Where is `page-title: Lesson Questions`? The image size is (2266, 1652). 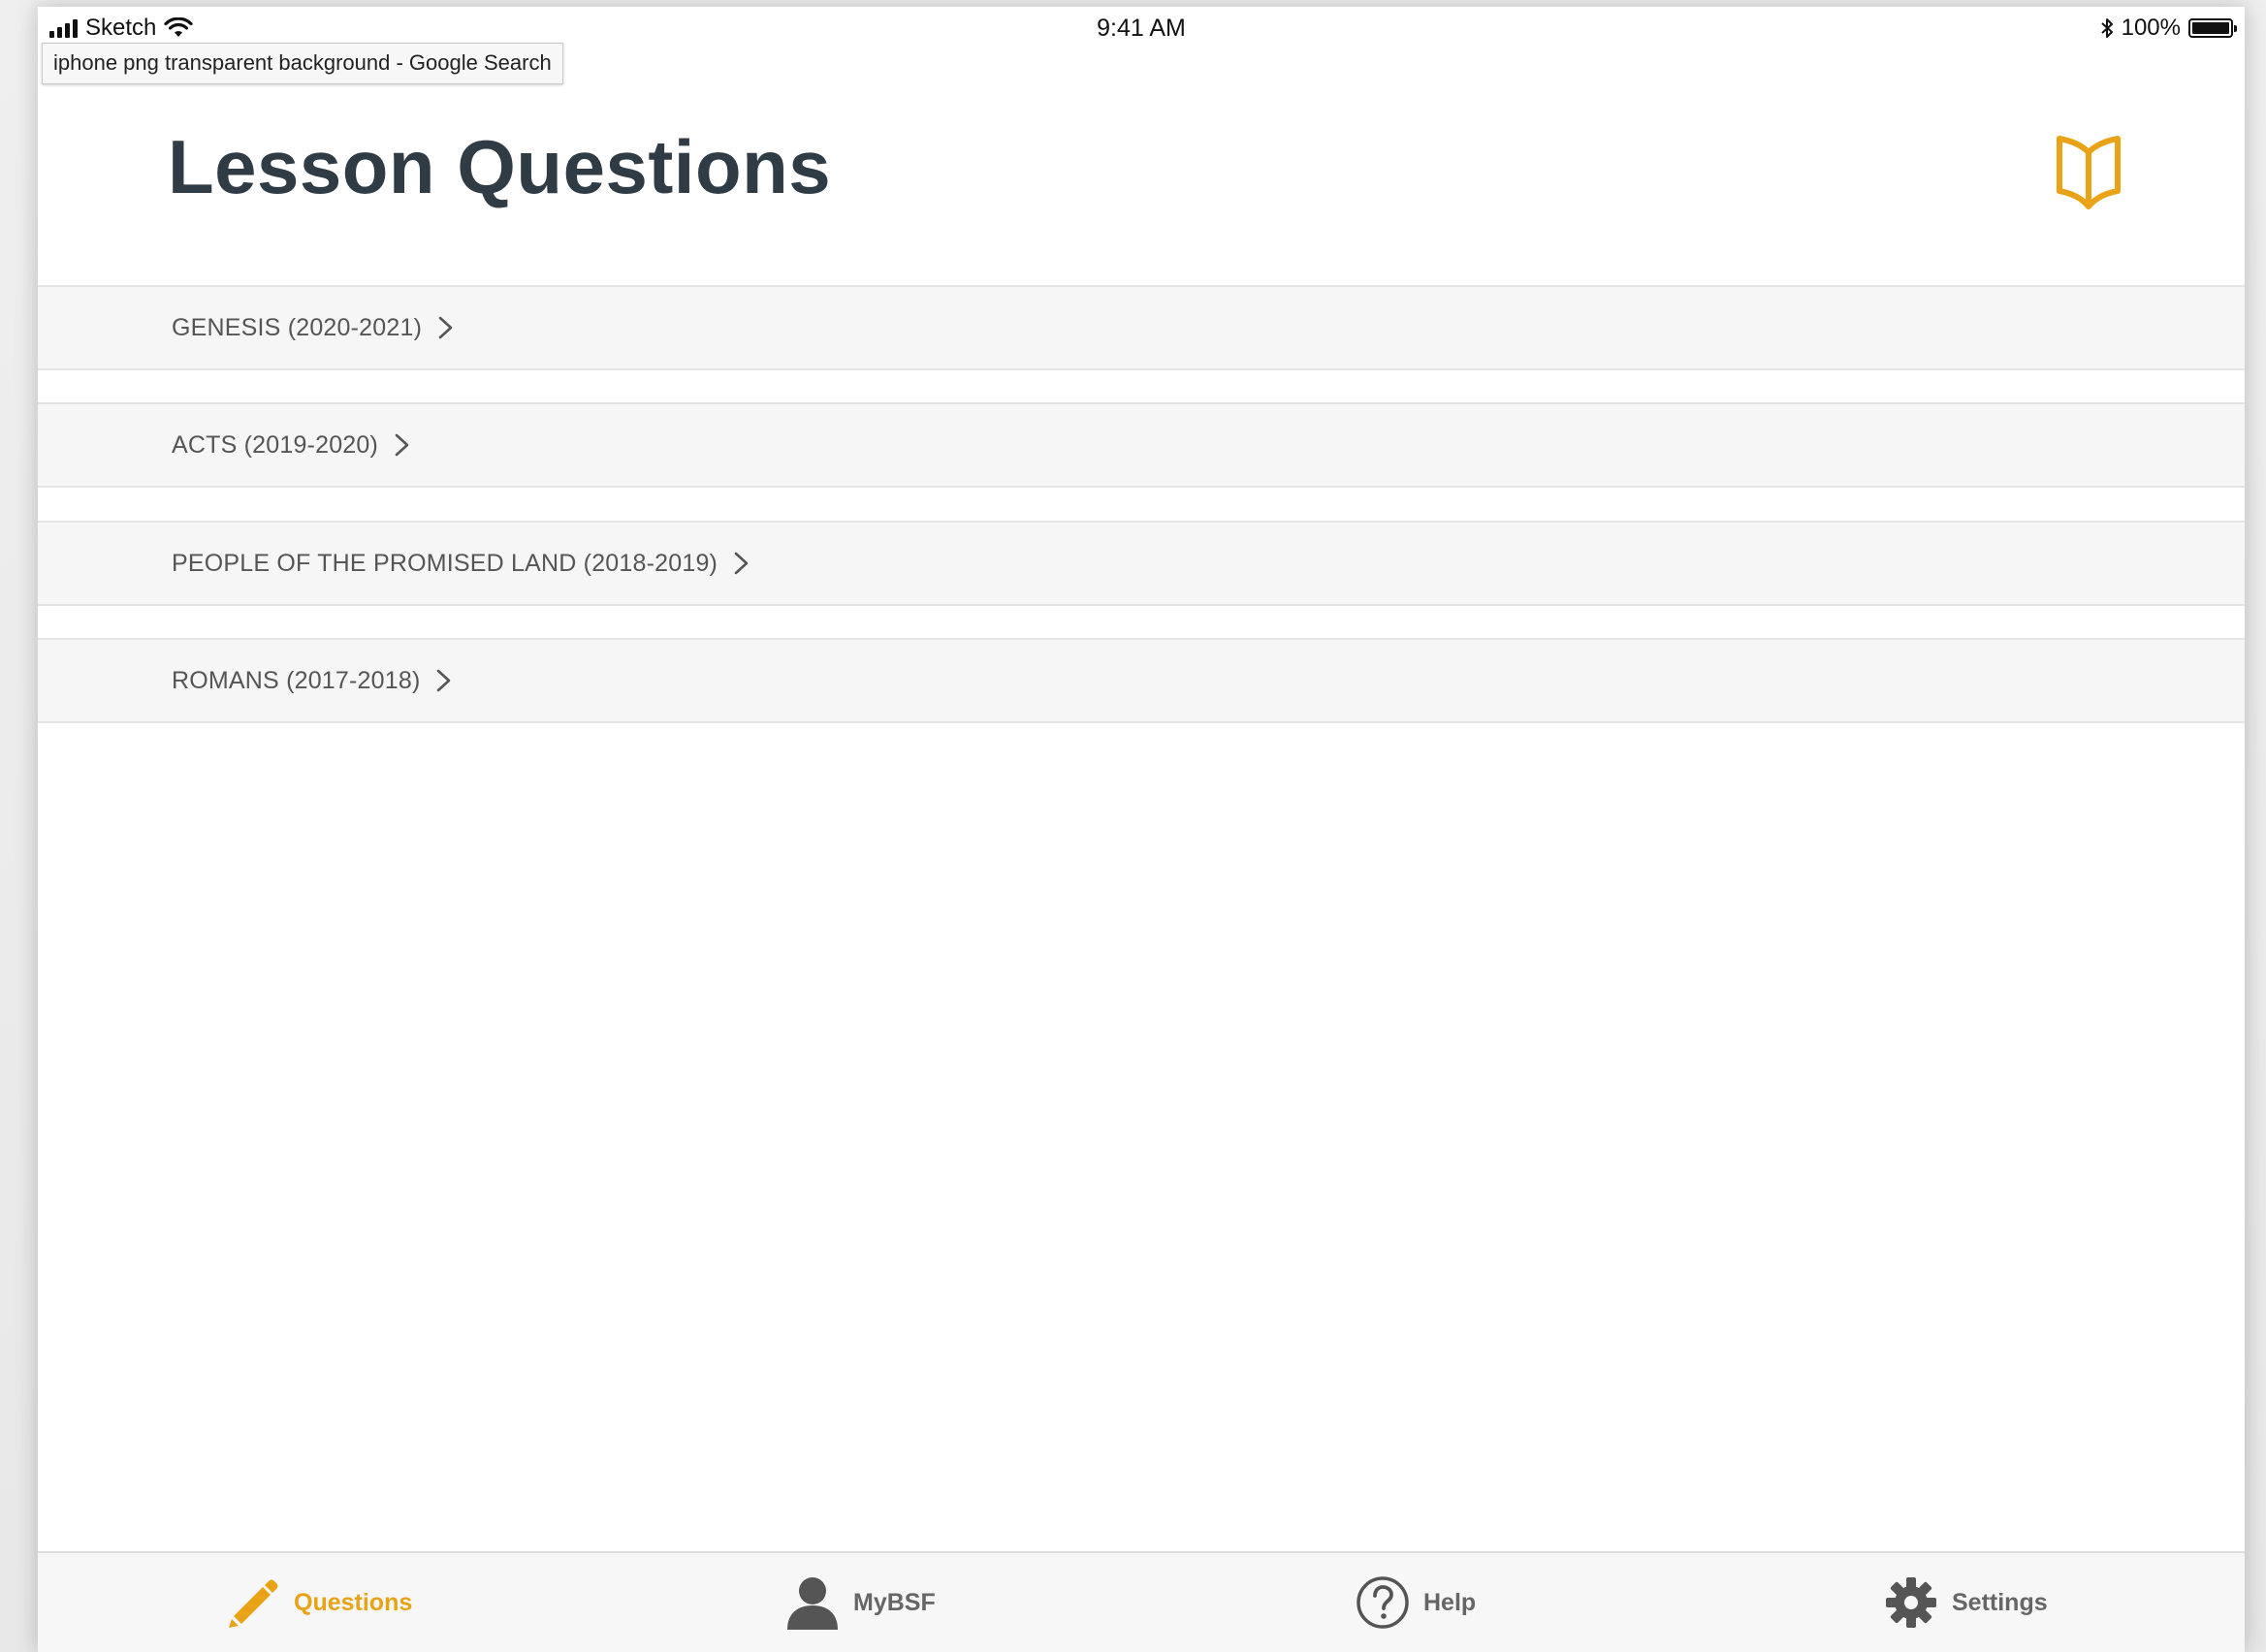
page-title: Lesson Questions is located at coordinates (500, 166).